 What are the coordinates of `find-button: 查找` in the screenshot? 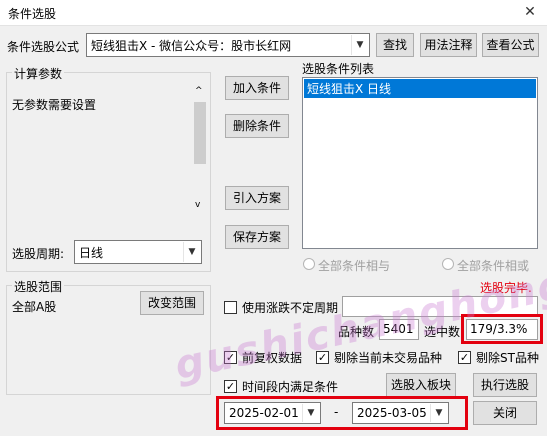 It's located at (395, 45).